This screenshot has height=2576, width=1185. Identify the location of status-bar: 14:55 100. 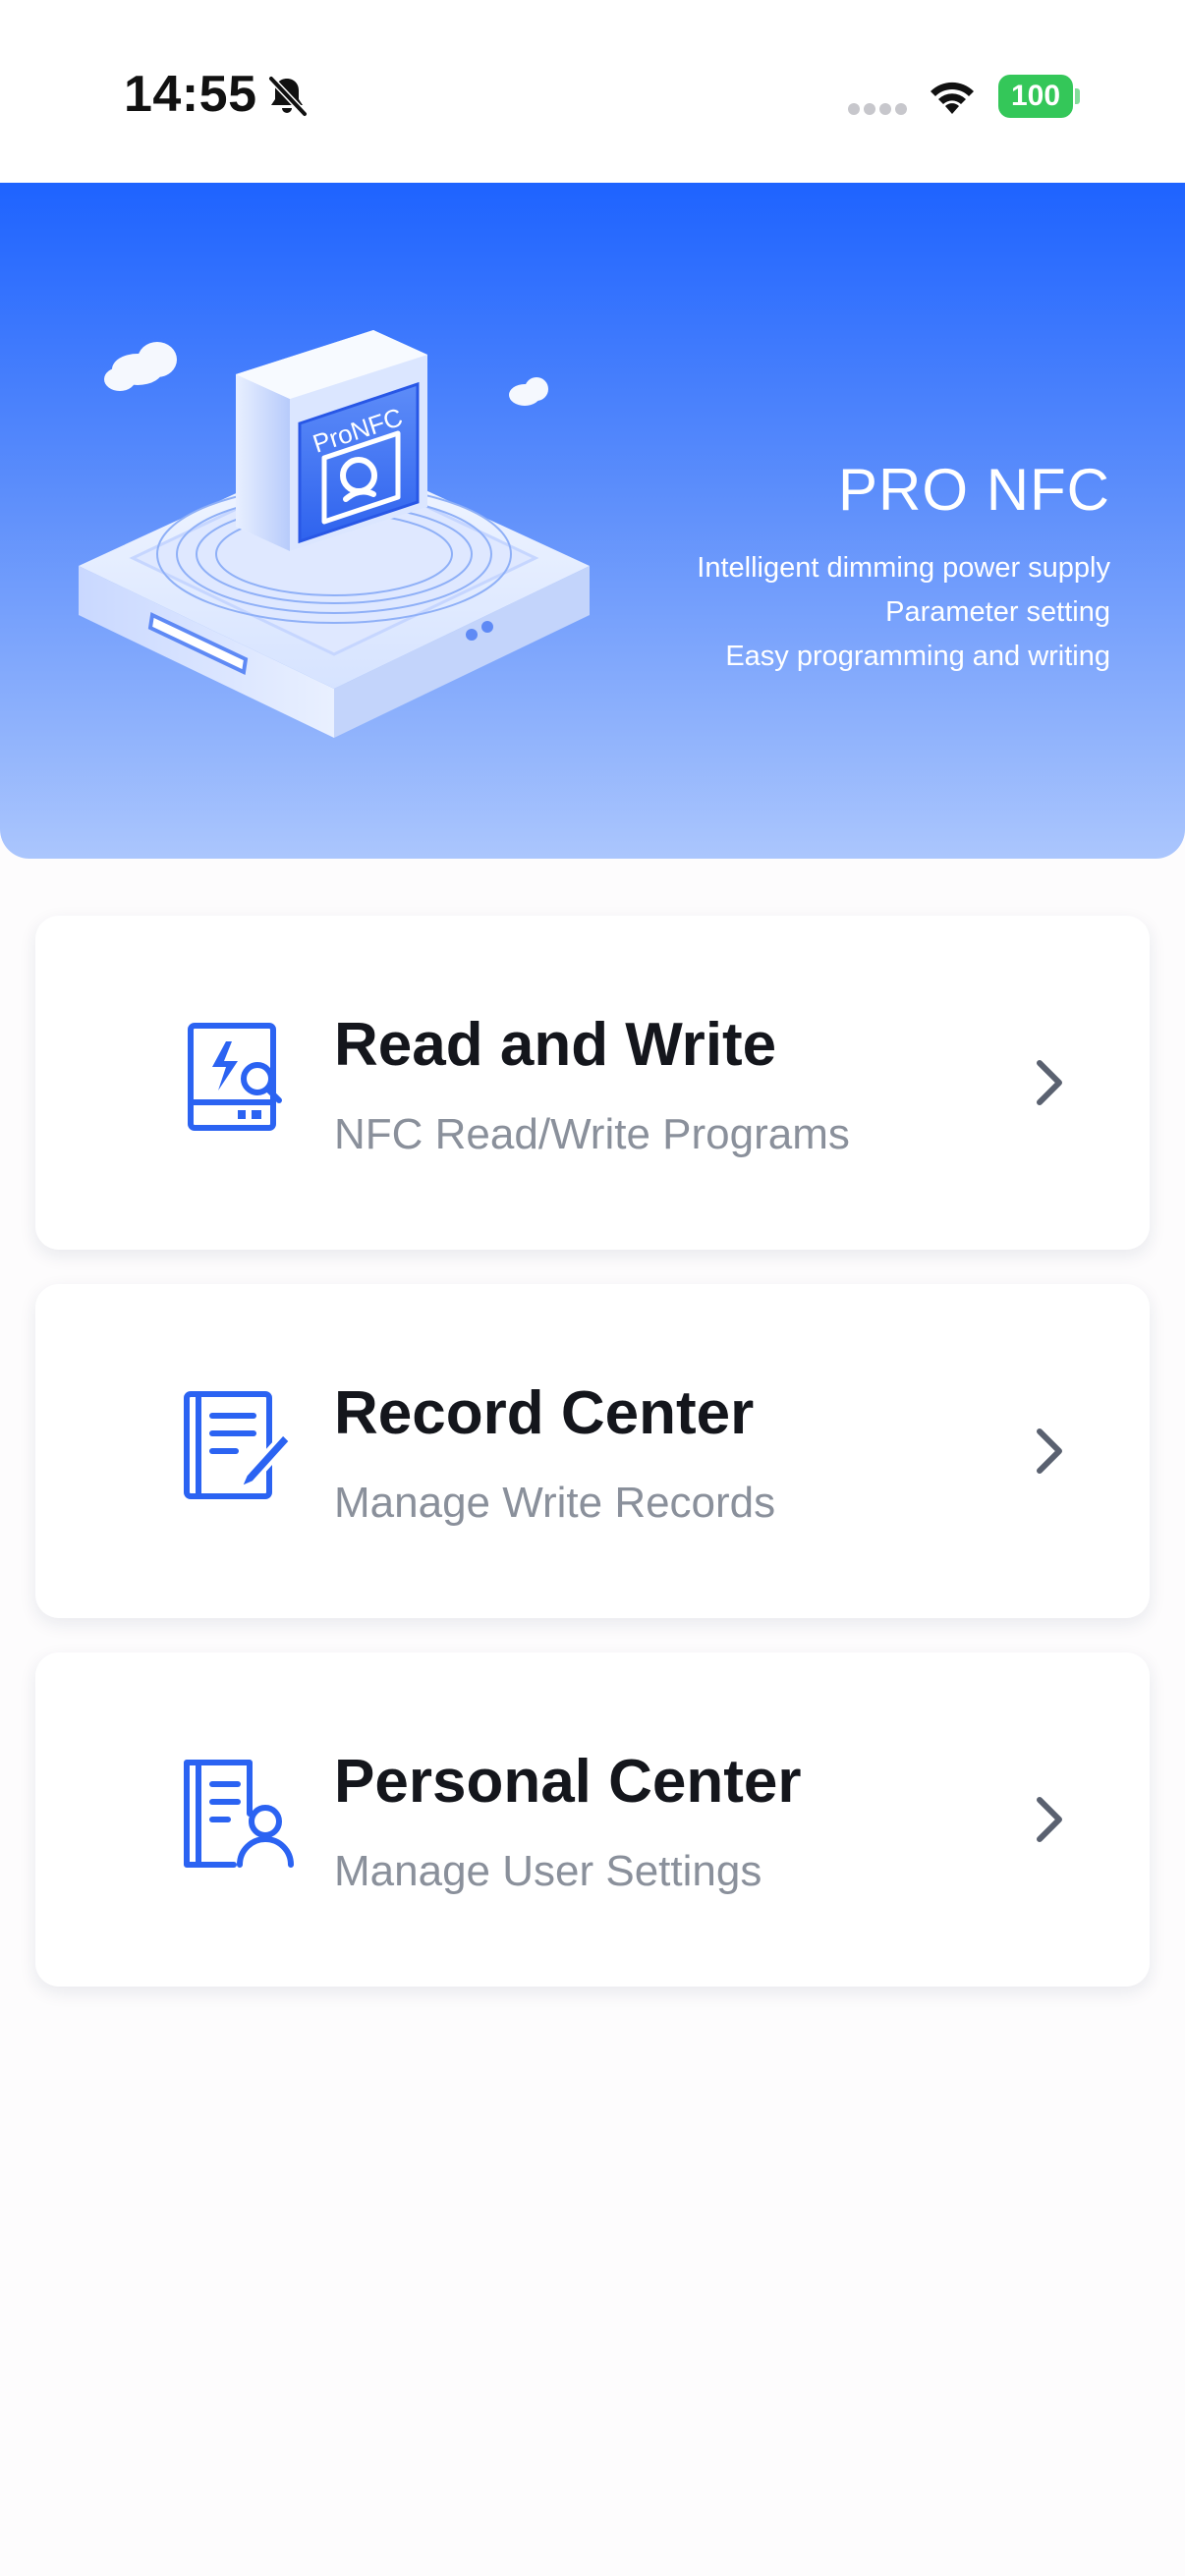
(592, 91).